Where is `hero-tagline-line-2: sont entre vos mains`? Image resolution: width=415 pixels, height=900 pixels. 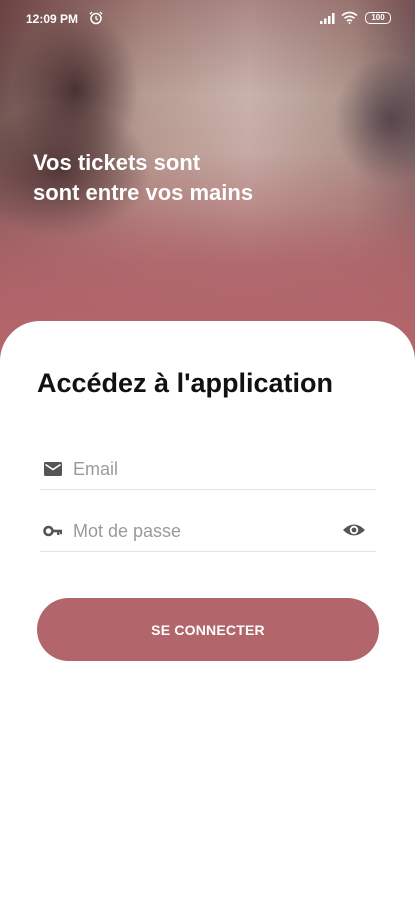 hero-tagline-line-2: sont entre vos mains is located at coordinates (143, 192).